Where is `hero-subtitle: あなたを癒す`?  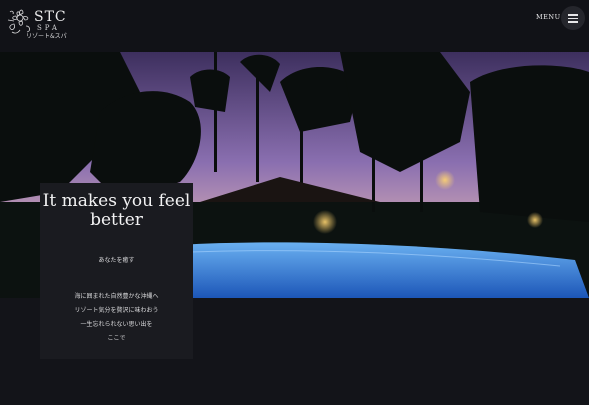
hero-subtitle: あなたを癒す is located at coordinates (116, 260).